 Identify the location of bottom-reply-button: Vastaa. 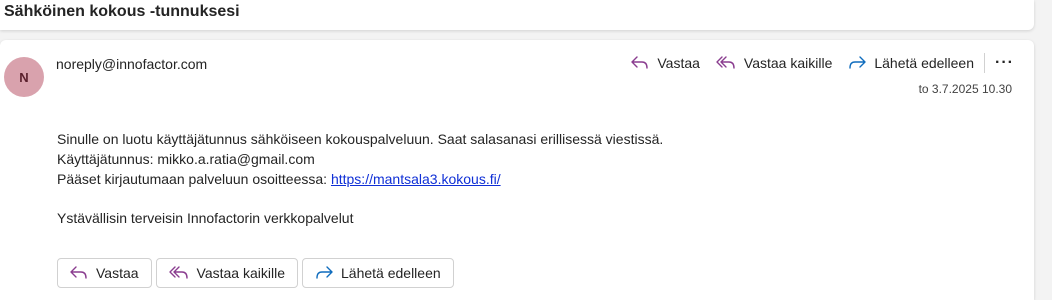
(104, 273).